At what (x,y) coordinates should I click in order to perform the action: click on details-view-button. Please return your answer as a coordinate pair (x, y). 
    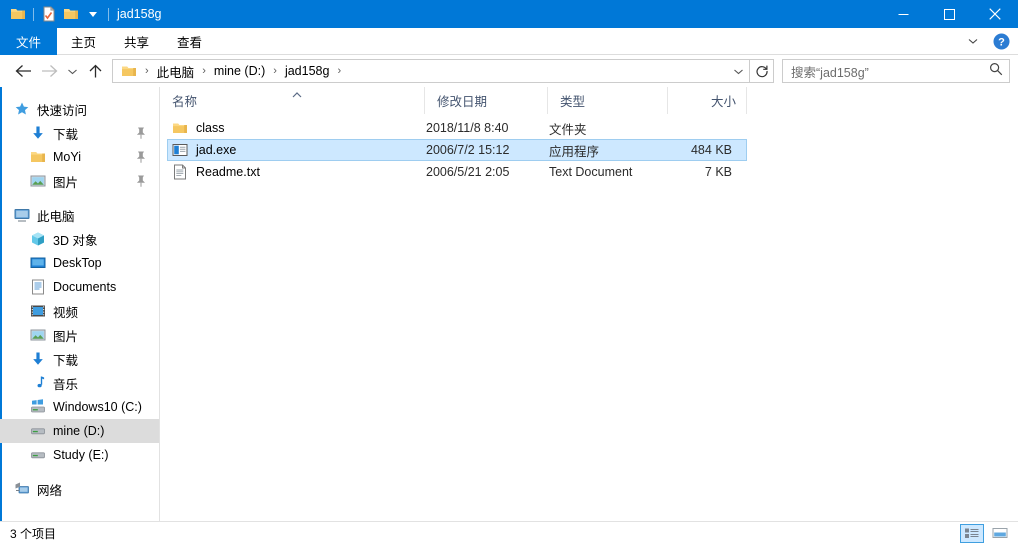
    Looking at the image, I should click on (972, 533).